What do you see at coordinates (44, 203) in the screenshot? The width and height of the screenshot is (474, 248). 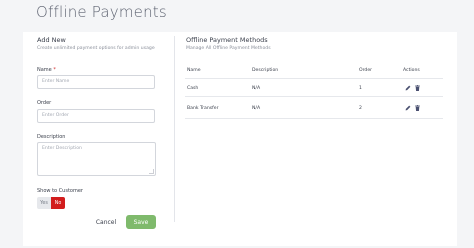 I see `toggle-yes-option: Yes` at bounding box center [44, 203].